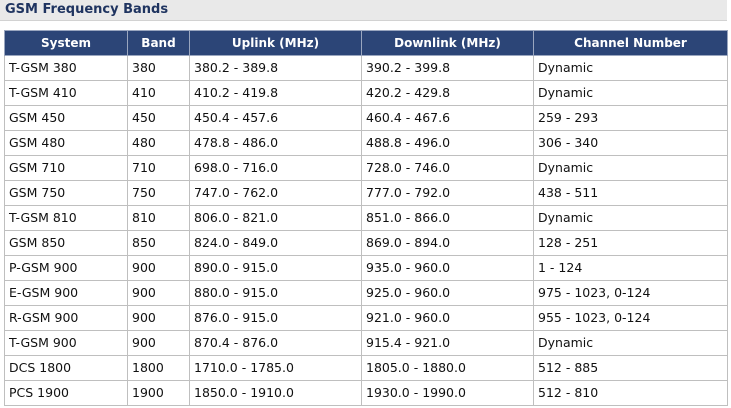 This screenshot has width=731, height=408. I want to click on cell-downlink: 777.0 - 792.0, so click(447, 193).